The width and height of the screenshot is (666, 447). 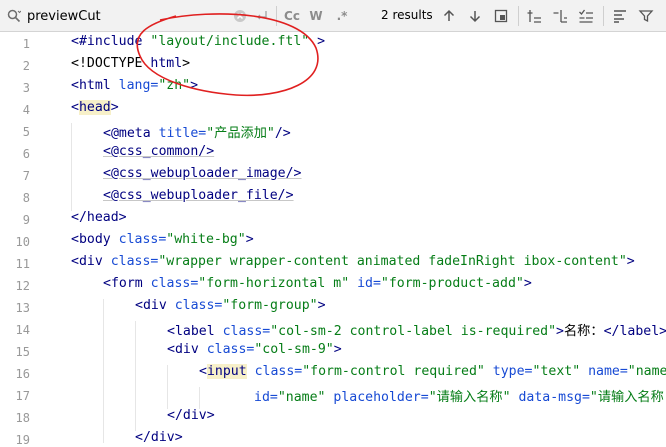 I want to click on arrow-up-icon, so click(x=449, y=16).